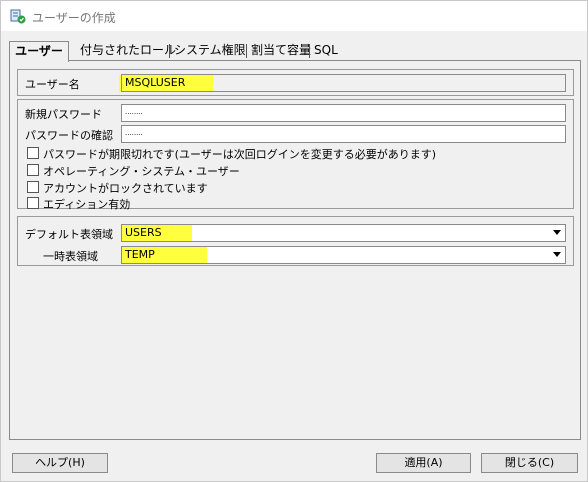 The width and height of the screenshot is (588, 482). What do you see at coordinates (143, 232) in the screenshot?
I see `default-tablespace-value: USERS` at bounding box center [143, 232].